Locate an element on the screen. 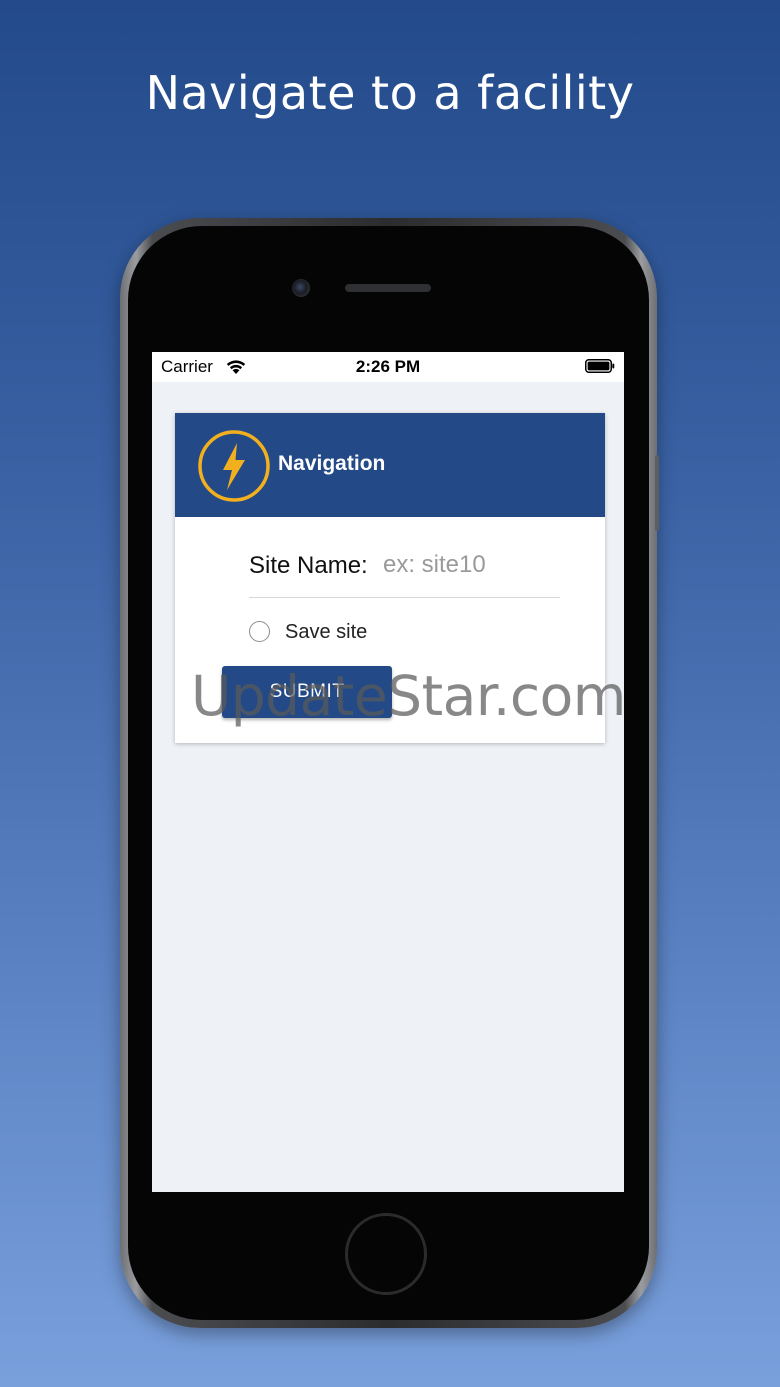 The image size is (780, 1387). lightning-bolt-icon is located at coordinates (234, 466).